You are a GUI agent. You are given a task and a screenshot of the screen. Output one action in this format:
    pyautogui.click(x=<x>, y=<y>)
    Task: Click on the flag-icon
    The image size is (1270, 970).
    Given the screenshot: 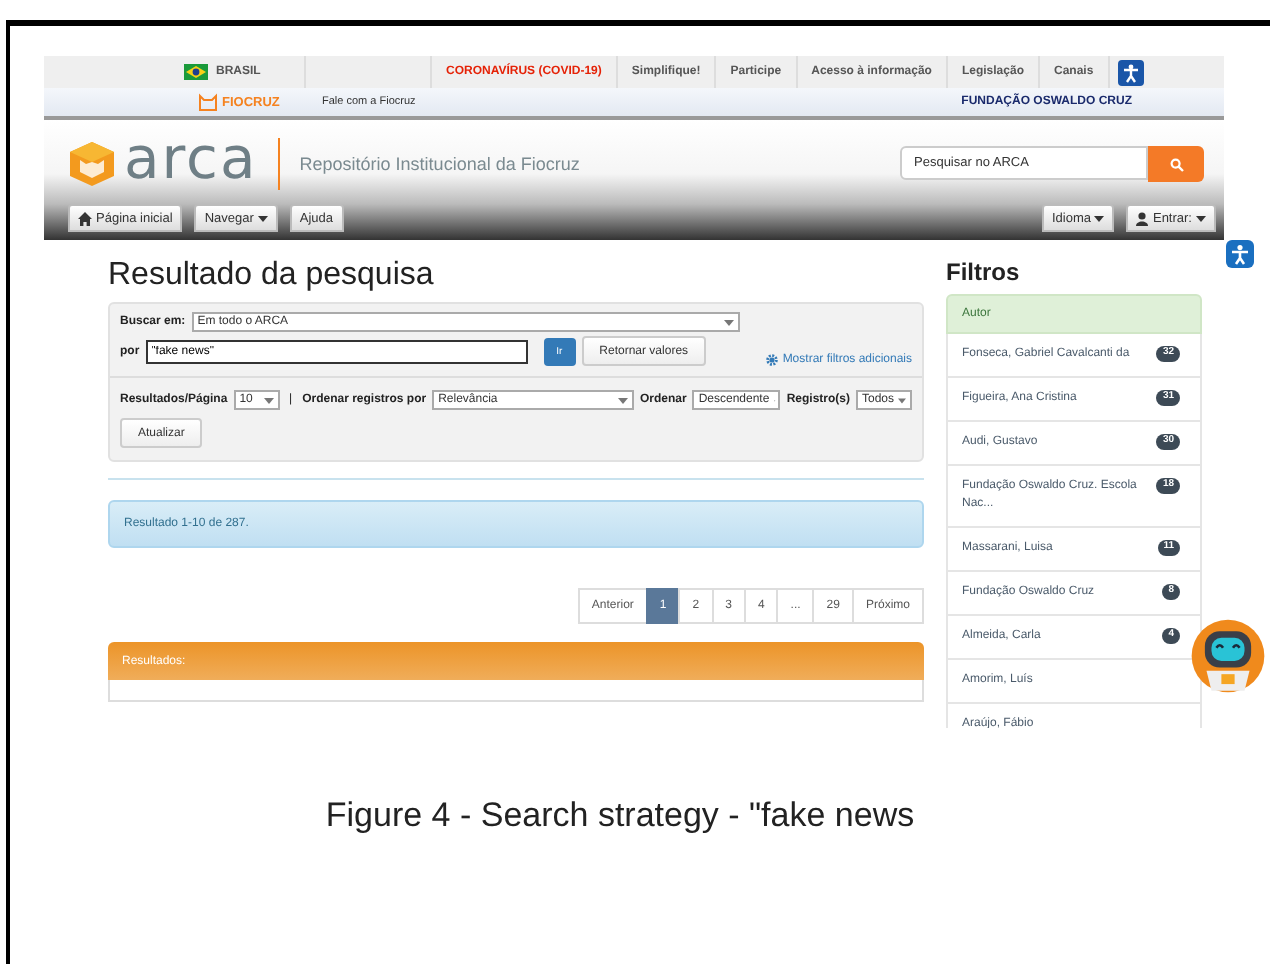 What is the action you would take?
    pyautogui.click(x=196, y=72)
    